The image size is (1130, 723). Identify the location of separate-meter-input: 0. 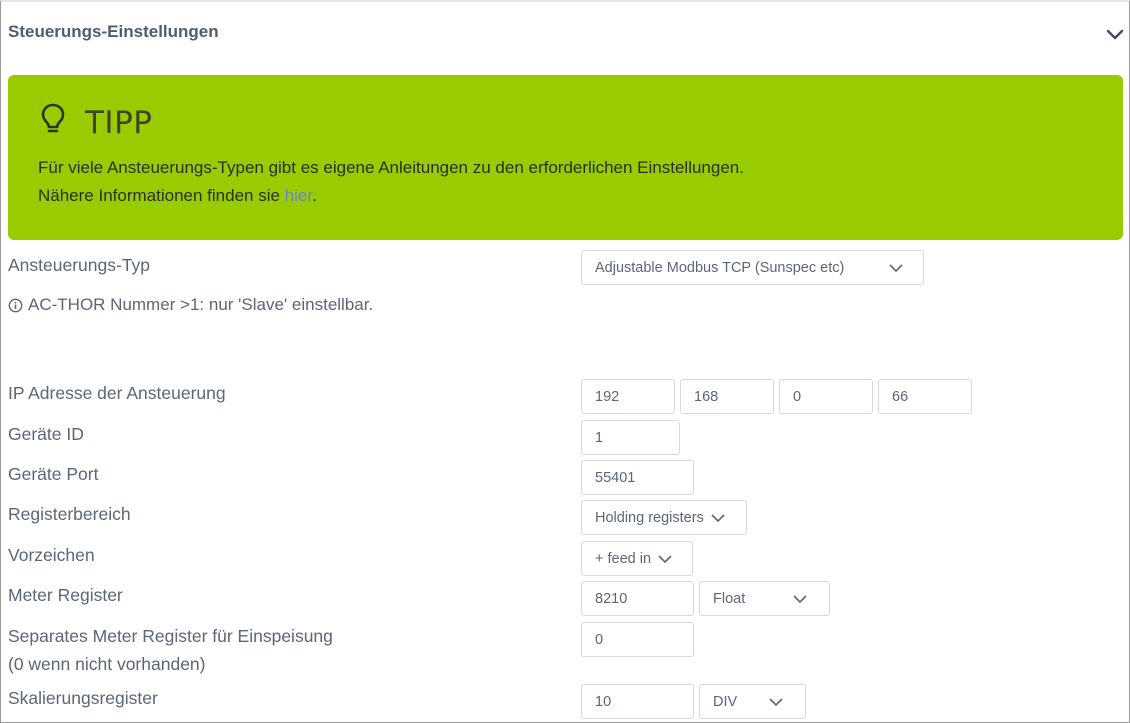
(637, 639).